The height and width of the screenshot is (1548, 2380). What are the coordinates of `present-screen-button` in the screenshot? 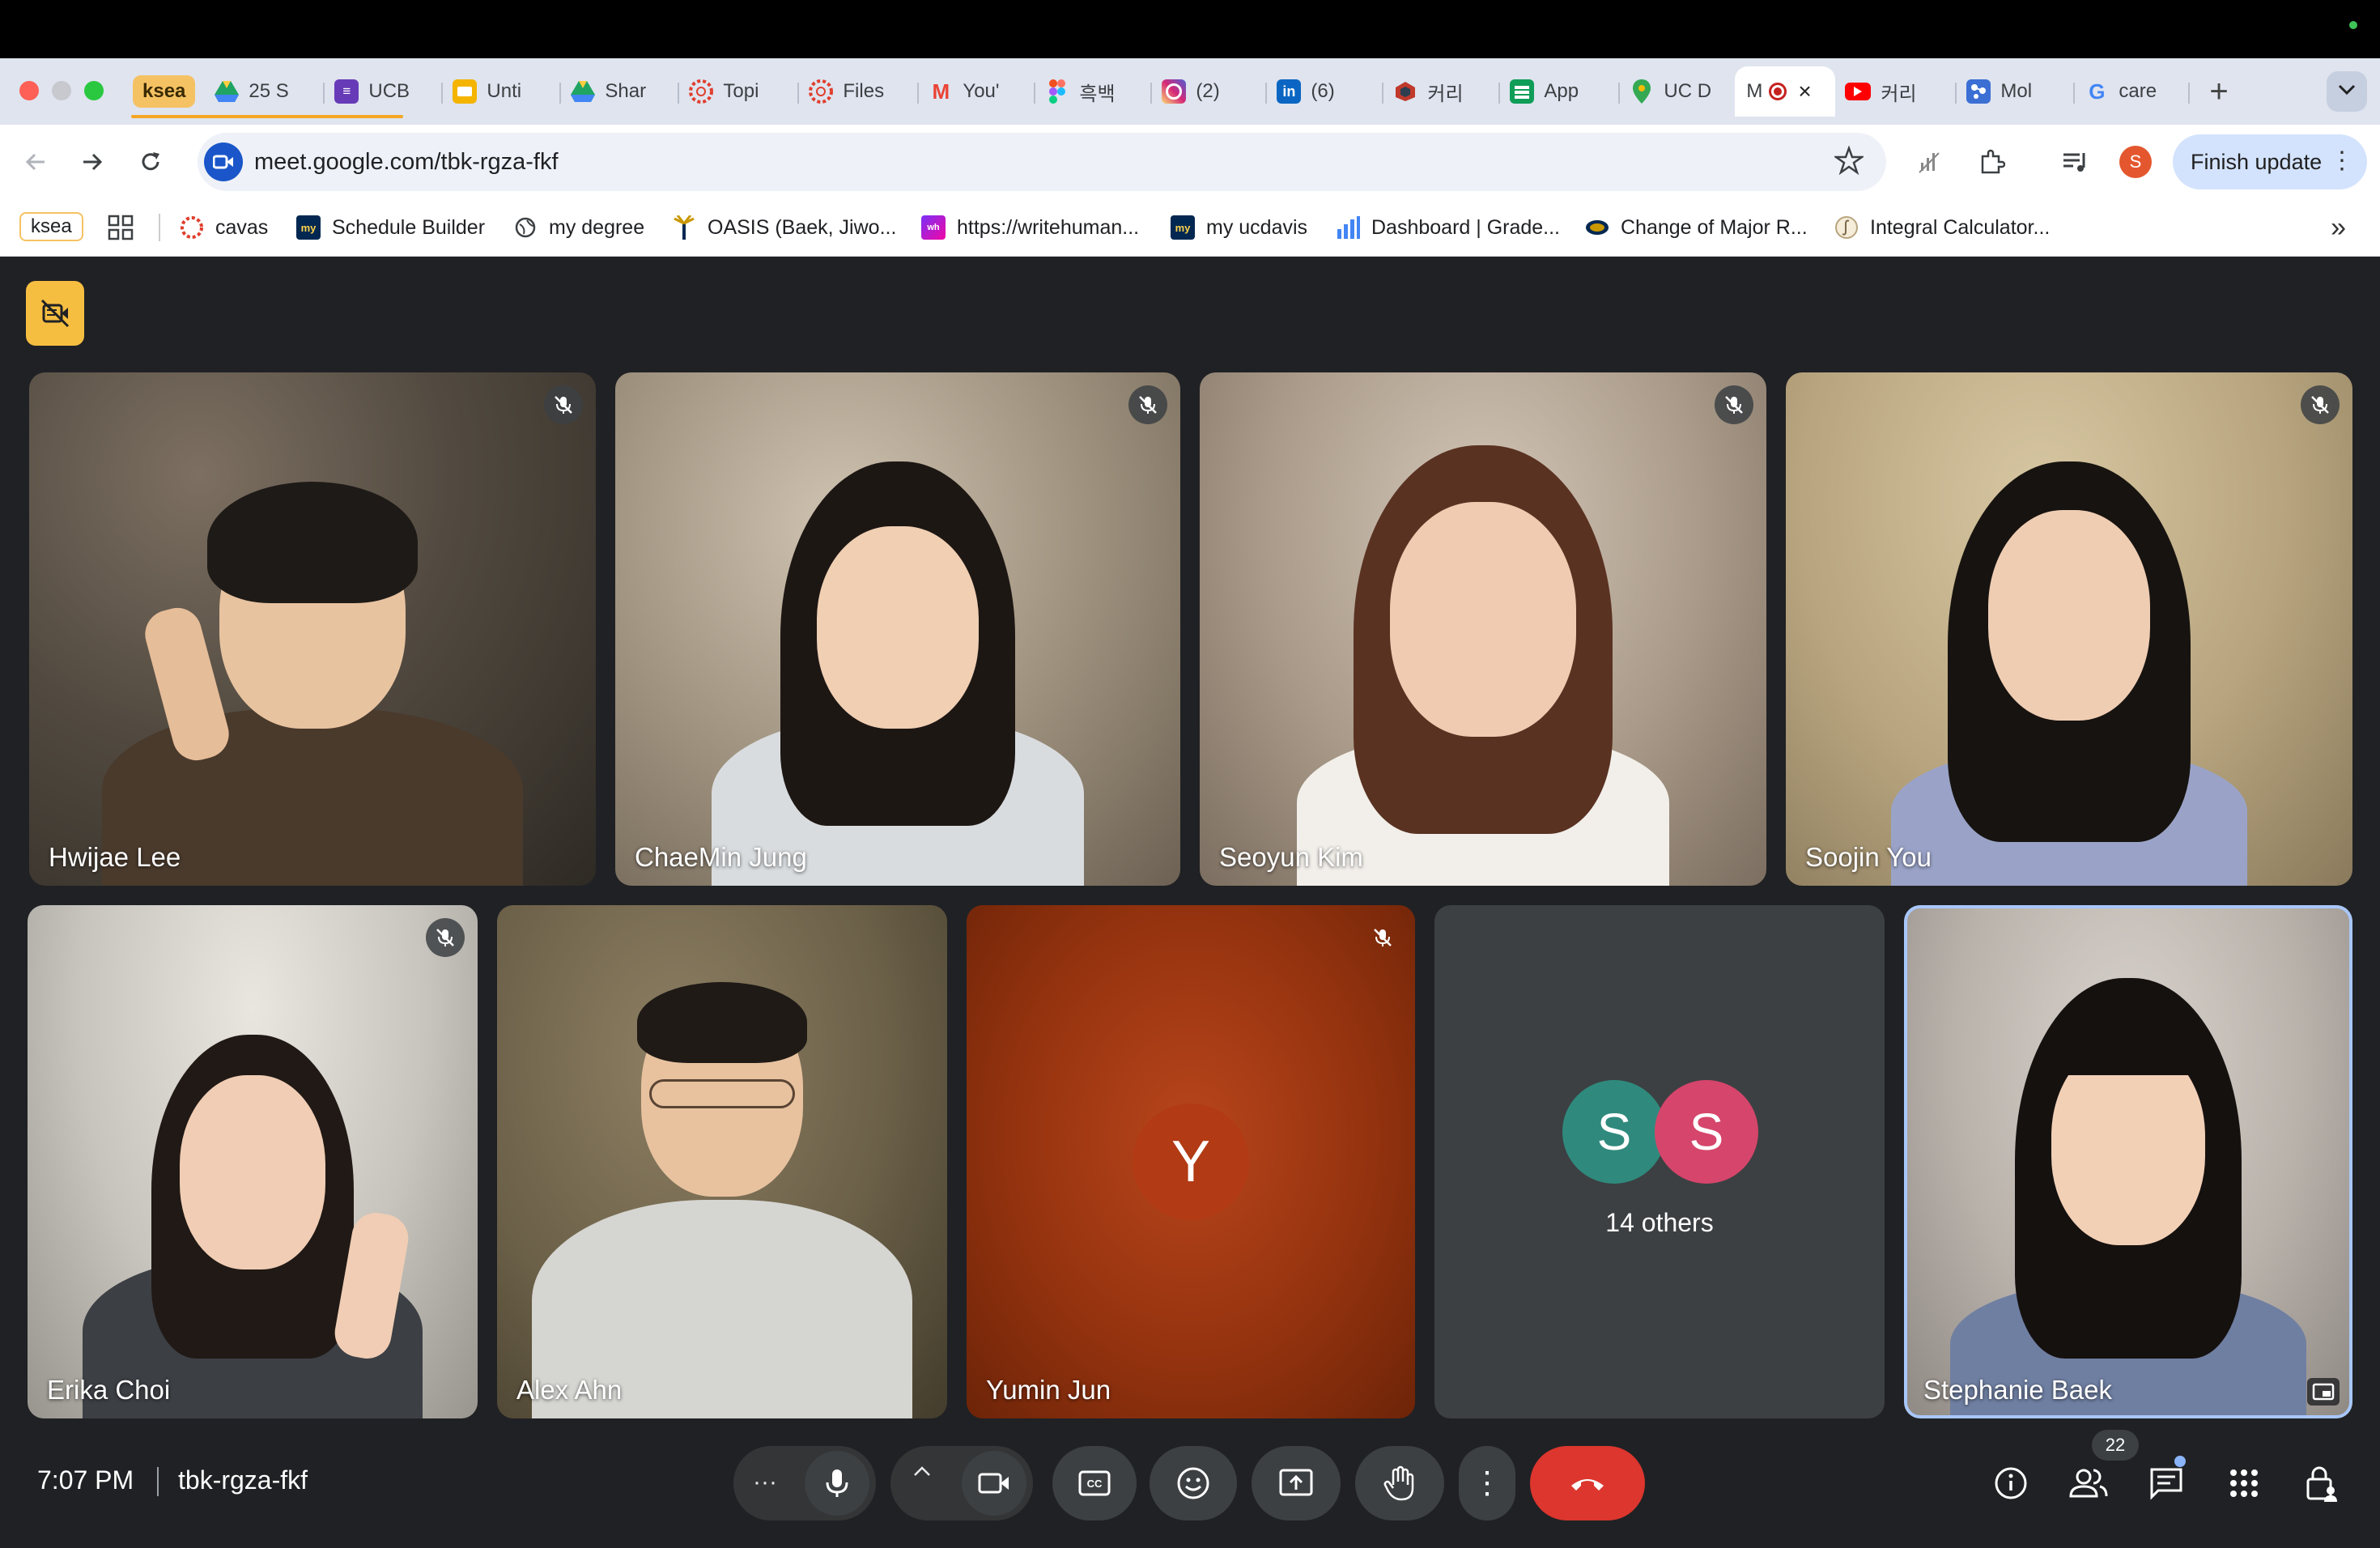 It's located at (1297, 1483).